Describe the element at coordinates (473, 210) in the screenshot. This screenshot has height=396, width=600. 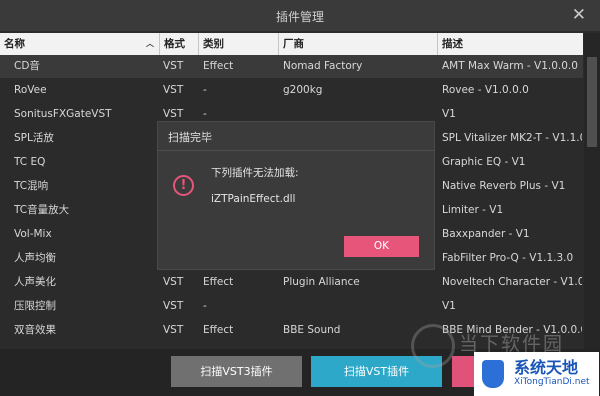
I see `cell-description: Limiter - V1` at that location.